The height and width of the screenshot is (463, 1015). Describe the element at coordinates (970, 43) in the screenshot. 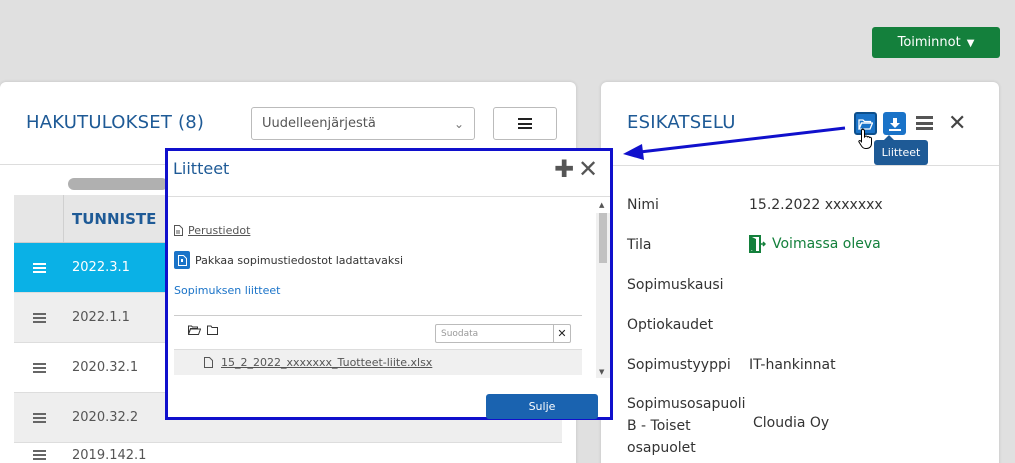

I see `chevron-down-icon: ▼` at that location.